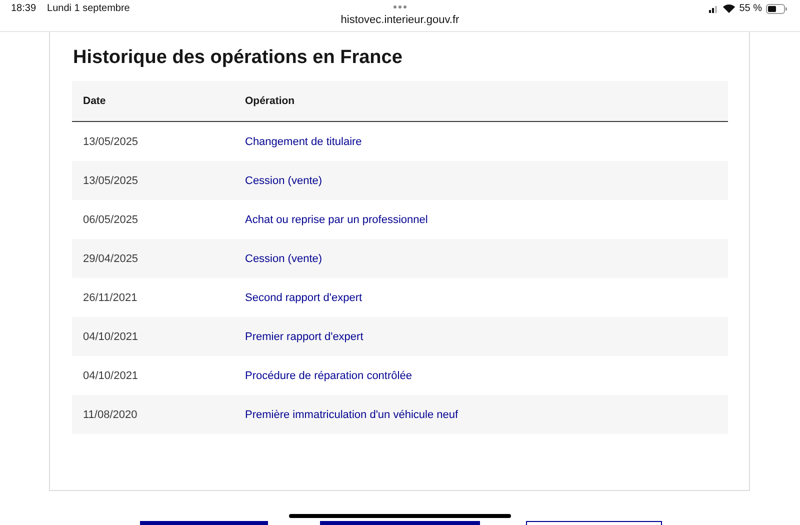 The image size is (800, 525). I want to click on date-text: Lundi 1 septembre, so click(88, 8).